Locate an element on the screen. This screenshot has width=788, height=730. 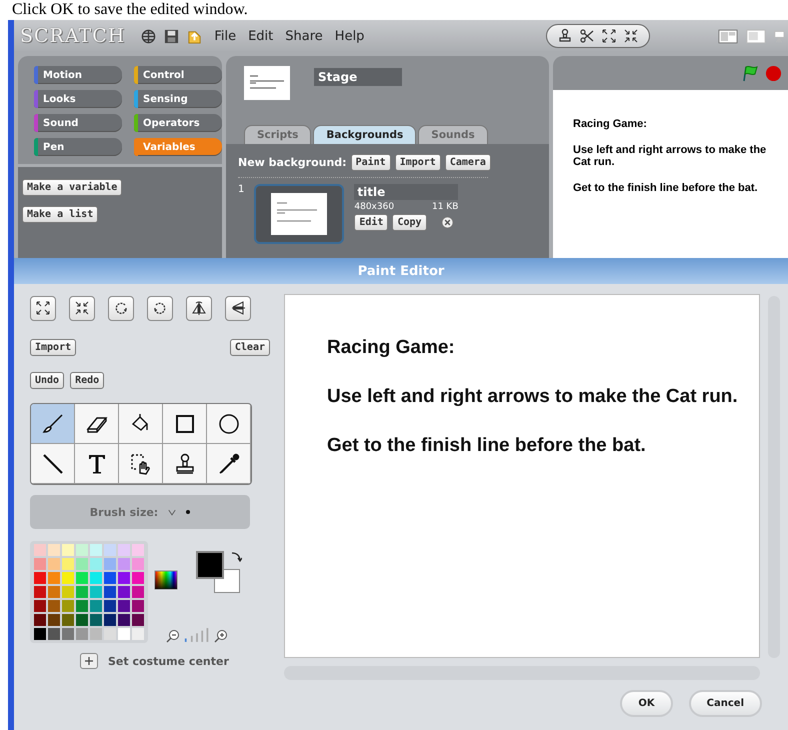
grow-button is located at coordinates (43, 308).